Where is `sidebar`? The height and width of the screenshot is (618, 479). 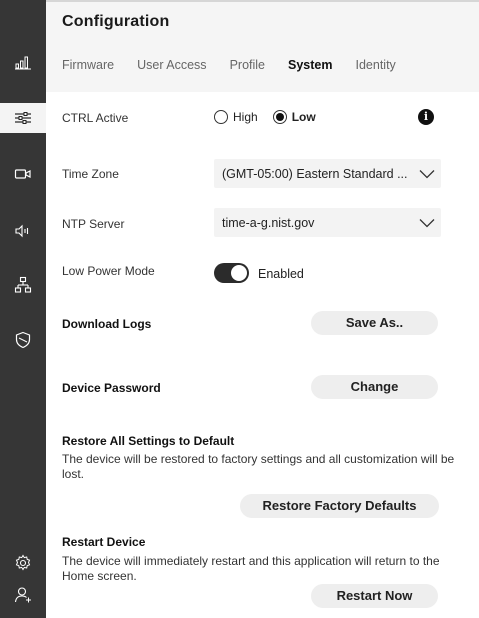 sidebar is located at coordinates (23, 309).